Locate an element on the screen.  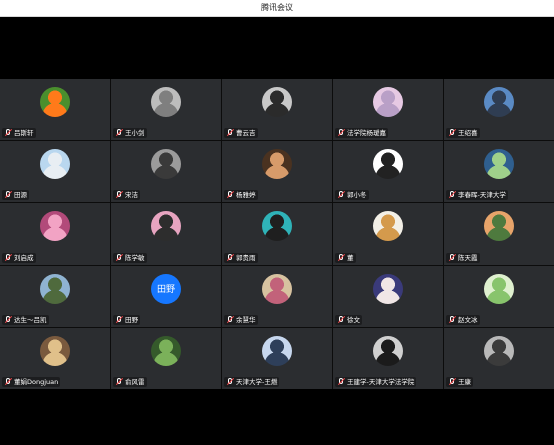
participant-tile: 刘启成 is located at coordinates (55, 234).